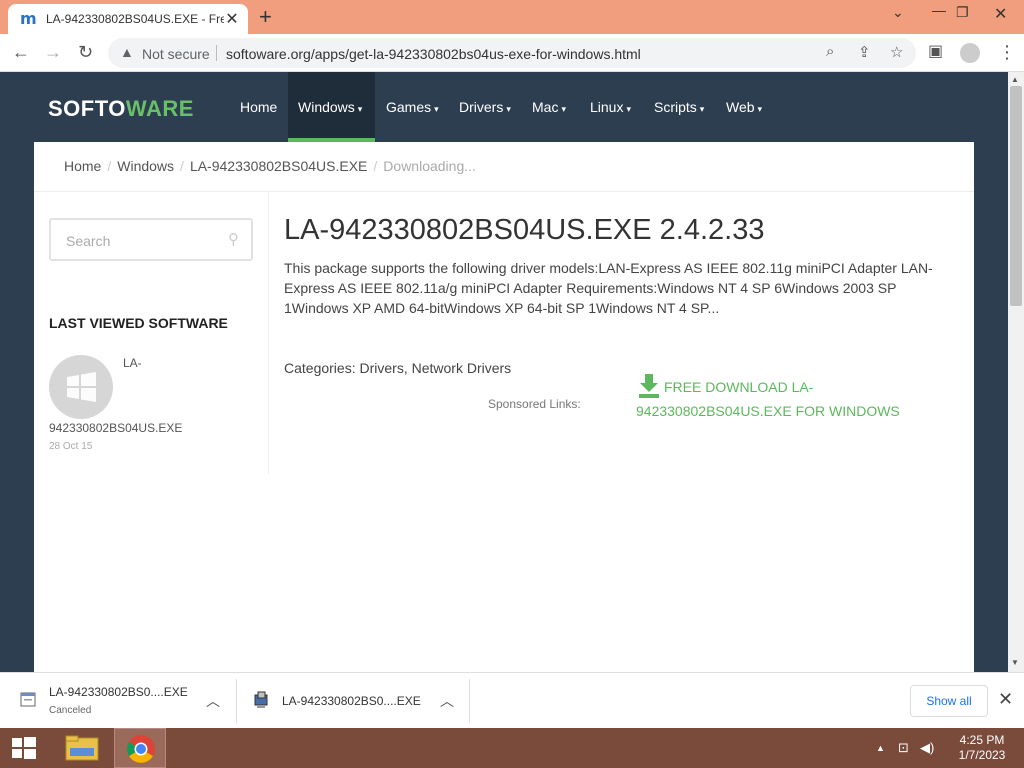 Image resolution: width=1024 pixels, height=768 pixels. I want to click on not-secure-label: Not secure, so click(176, 54).